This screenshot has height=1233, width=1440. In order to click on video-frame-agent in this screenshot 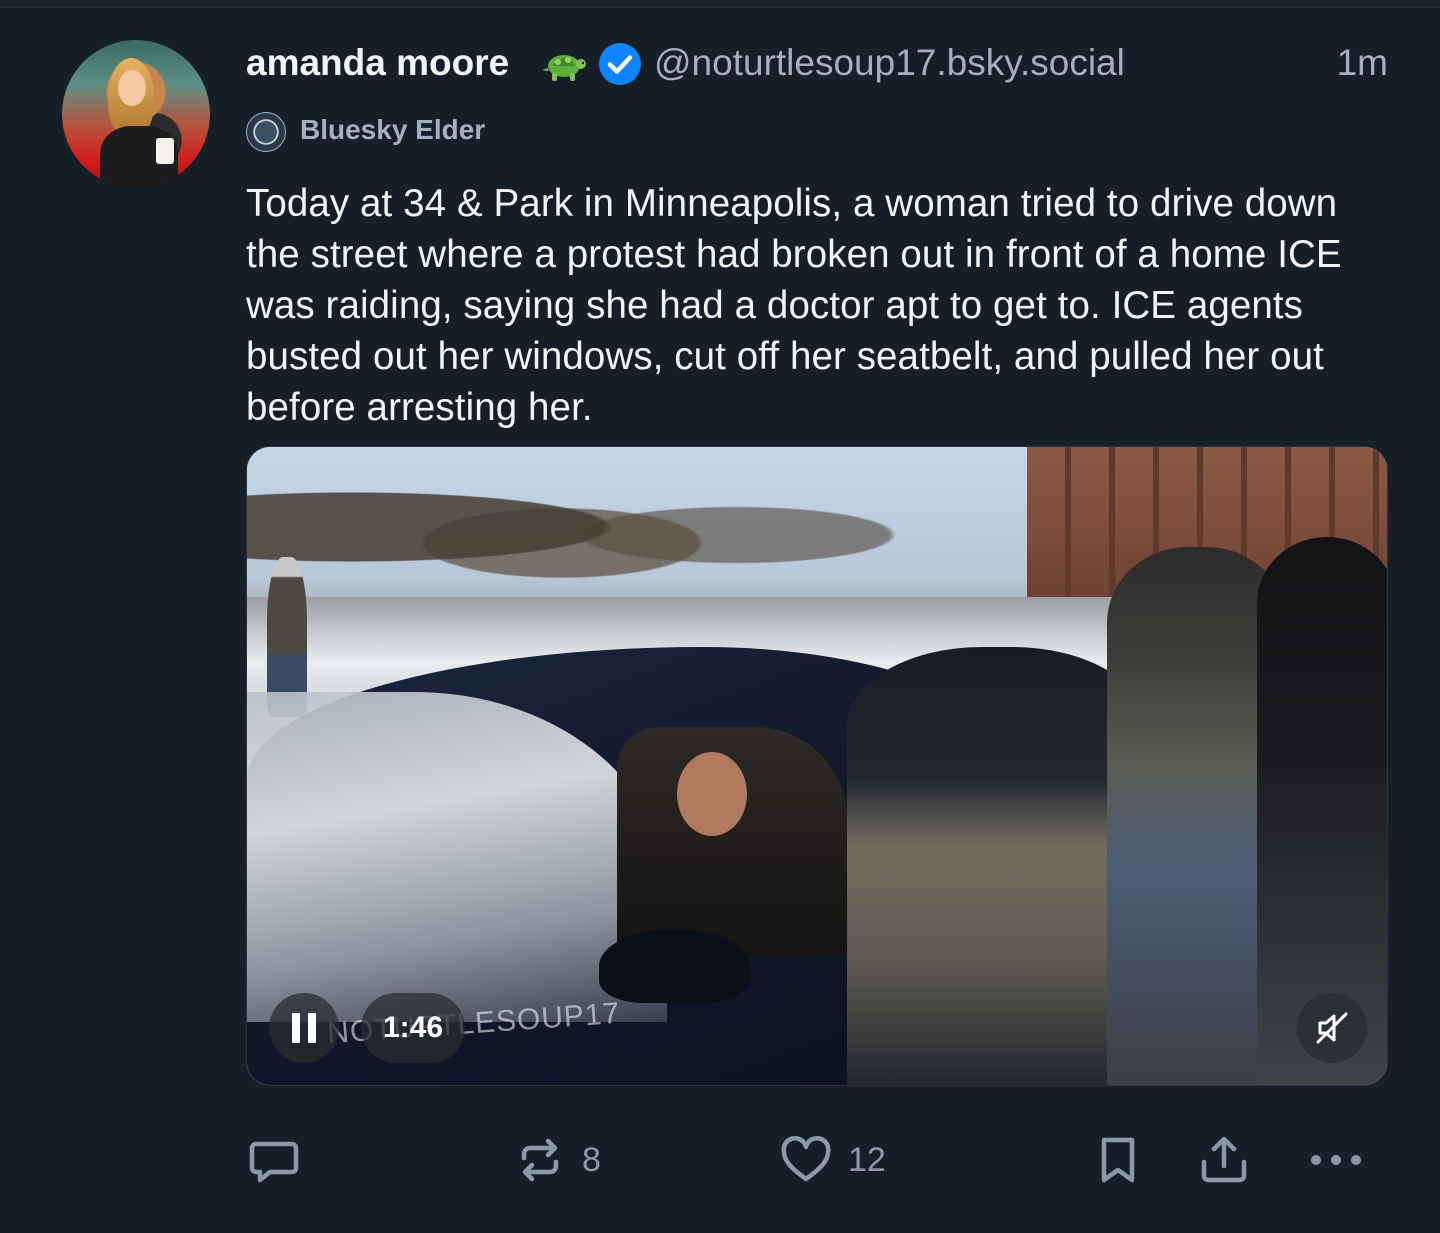, I will do `click(997, 866)`.